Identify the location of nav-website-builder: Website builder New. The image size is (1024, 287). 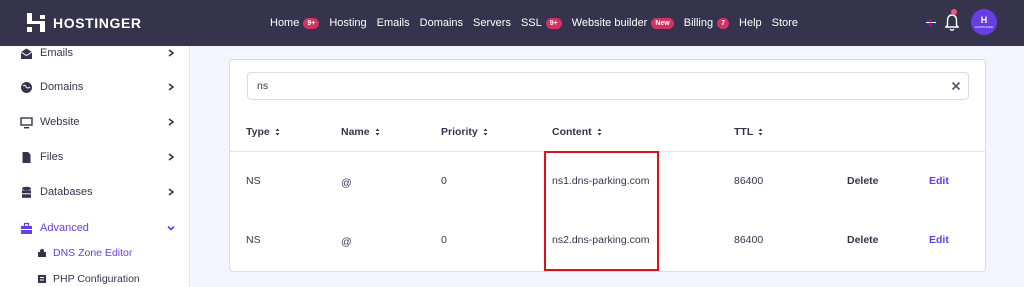
(623, 23).